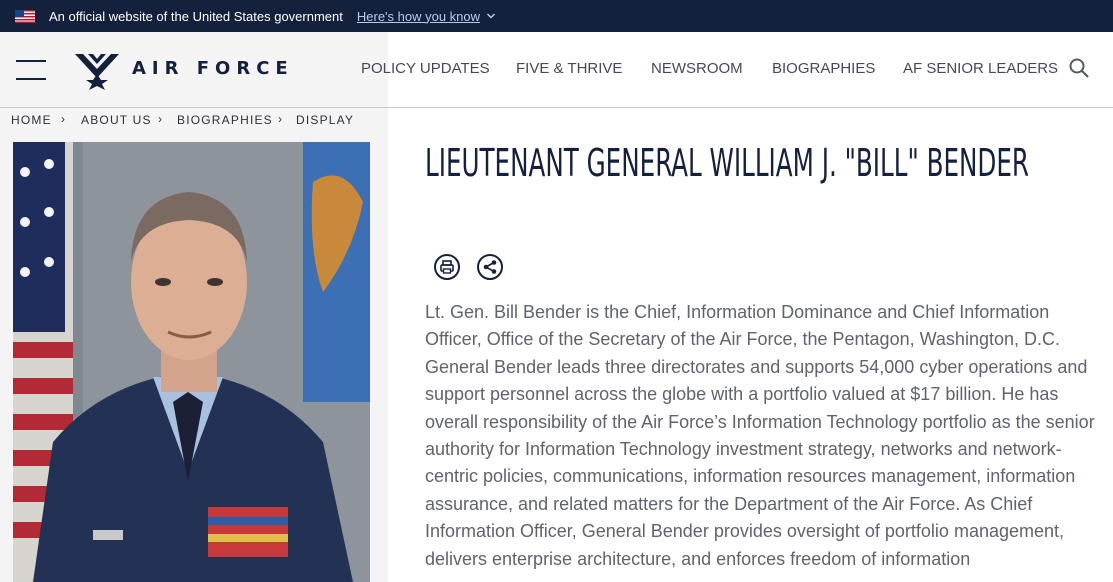  Describe the element at coordinates (325, 120) in the screenshot. I see `breadcrumb-display: DISPLAY` at that location.